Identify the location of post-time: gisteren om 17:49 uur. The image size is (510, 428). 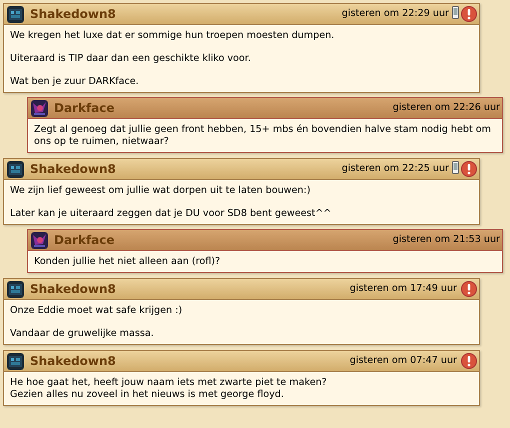
(403, 289).